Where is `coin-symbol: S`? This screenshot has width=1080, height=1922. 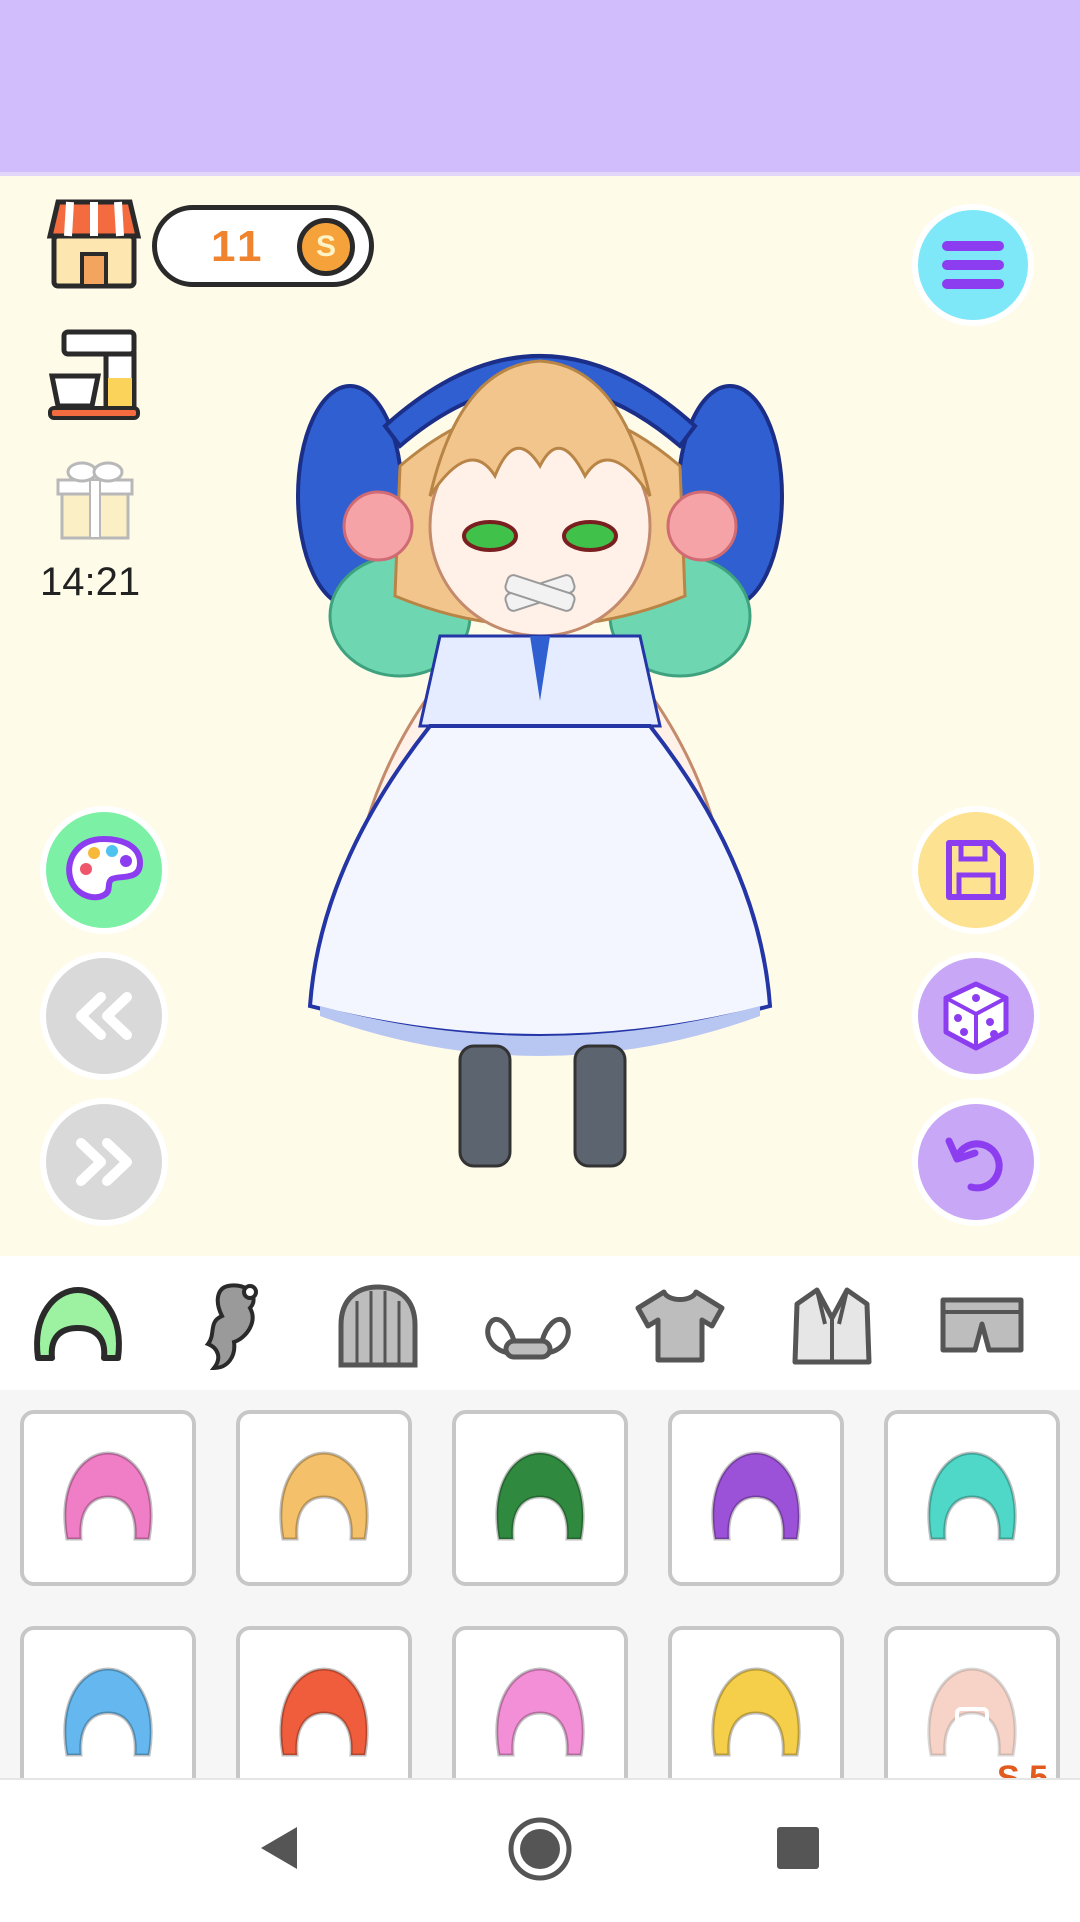
coin-symbol: S is located at coordinates (325, 246).